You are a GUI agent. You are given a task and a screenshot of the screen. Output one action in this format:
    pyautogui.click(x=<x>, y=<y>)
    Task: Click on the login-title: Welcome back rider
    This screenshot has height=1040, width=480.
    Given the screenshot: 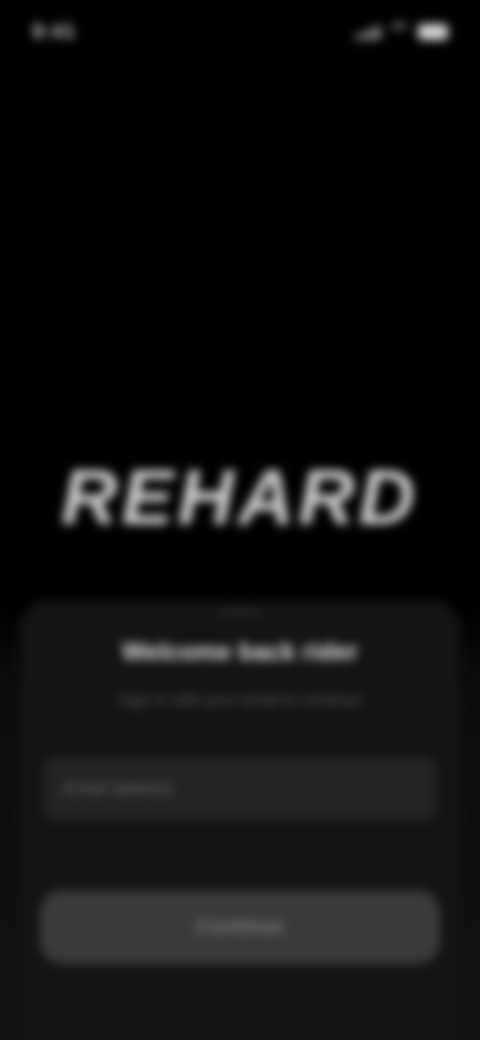 What is the action you would take?
    pyautogui.click(x=240, y=652)
    